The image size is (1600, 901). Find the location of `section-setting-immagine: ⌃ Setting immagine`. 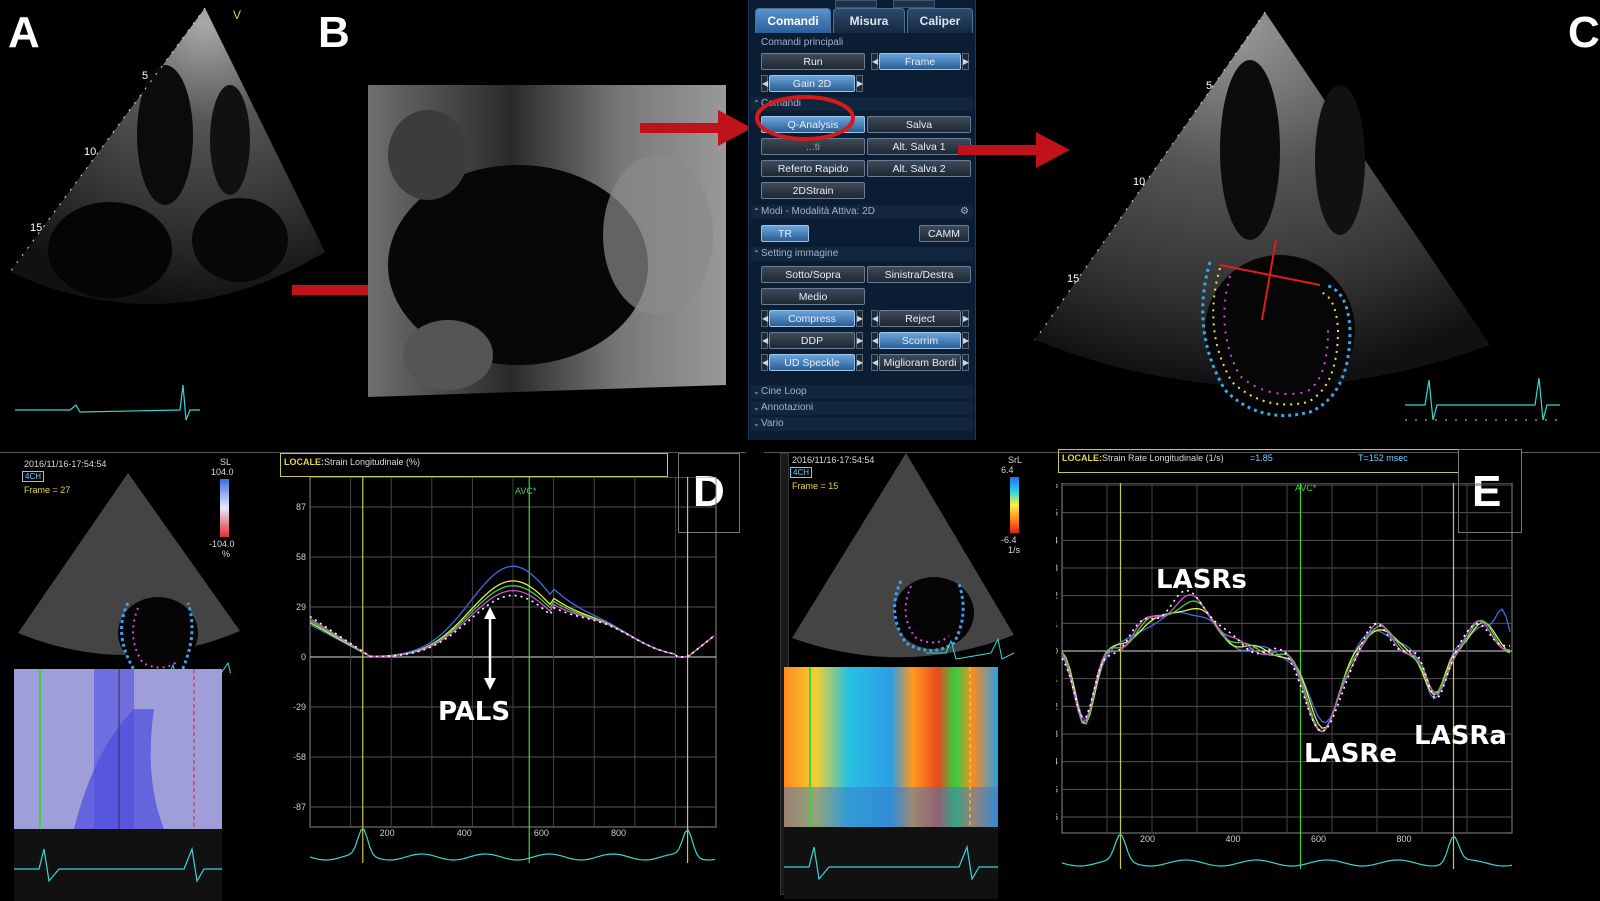

section-setting-immagine: ⌃ Setting immagine is located at coordinates (862, 254).